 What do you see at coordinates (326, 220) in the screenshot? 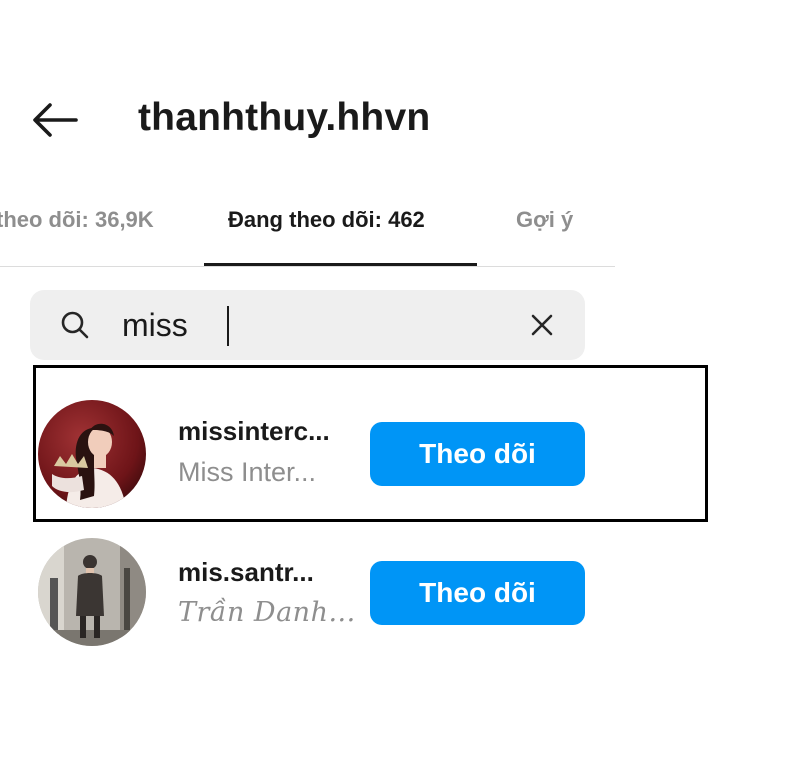
I see `tab-following: Đang theo dõi: 462` at bounding box center [326, 220].